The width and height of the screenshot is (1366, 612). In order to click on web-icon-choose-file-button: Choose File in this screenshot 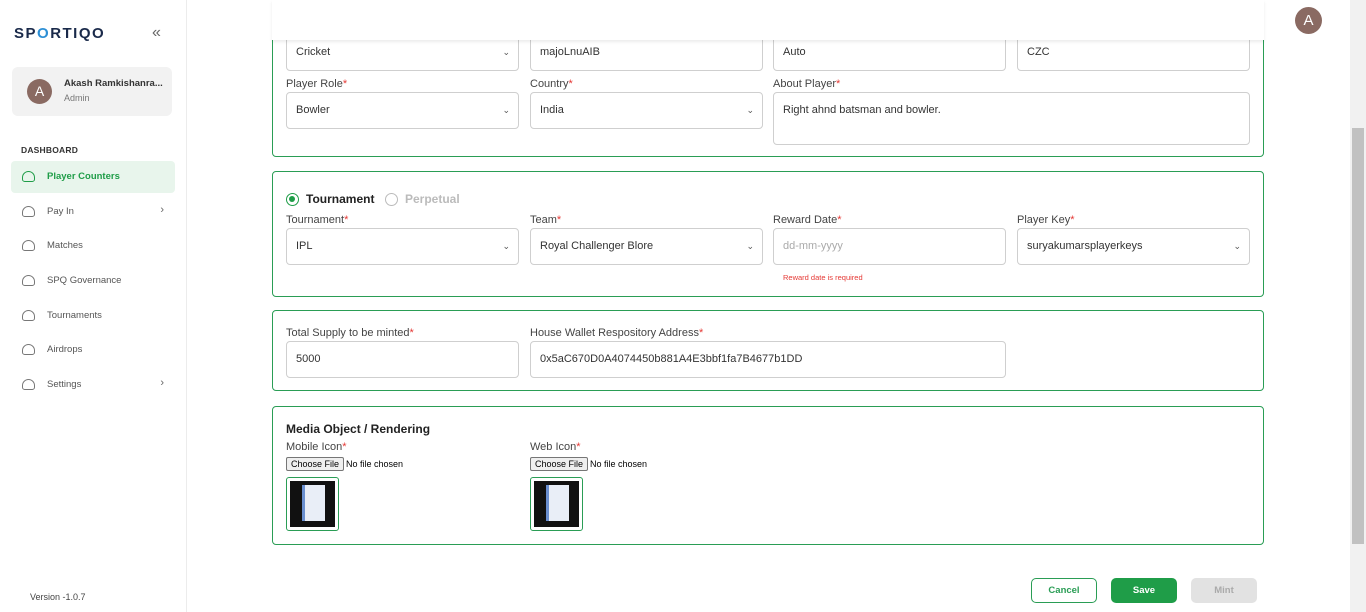, I will do `click(559, 464)`.